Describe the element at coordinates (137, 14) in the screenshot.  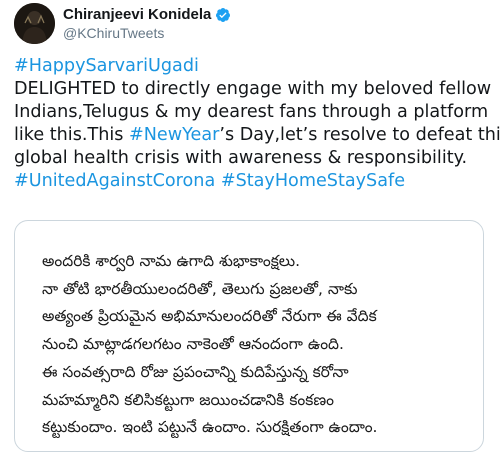
I see `author-display-name: Chiranjeevi Konidela` at that location.